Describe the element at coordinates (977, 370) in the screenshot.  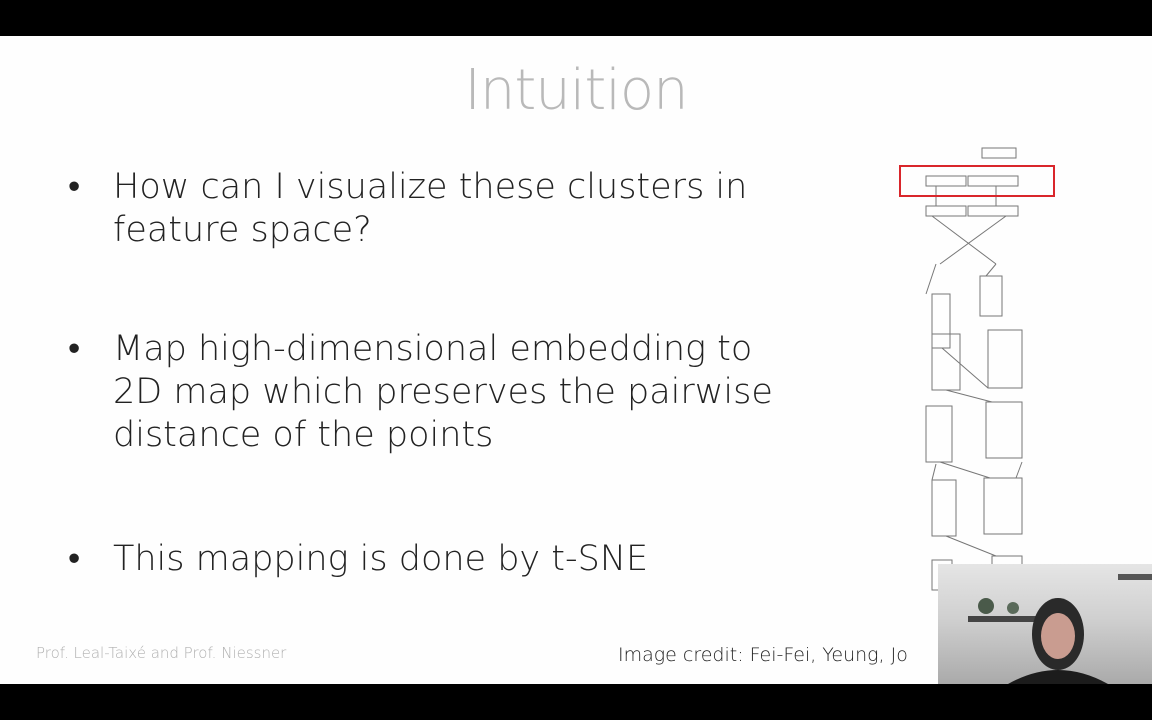
I see `cnn-architecture-diagram` at that location.